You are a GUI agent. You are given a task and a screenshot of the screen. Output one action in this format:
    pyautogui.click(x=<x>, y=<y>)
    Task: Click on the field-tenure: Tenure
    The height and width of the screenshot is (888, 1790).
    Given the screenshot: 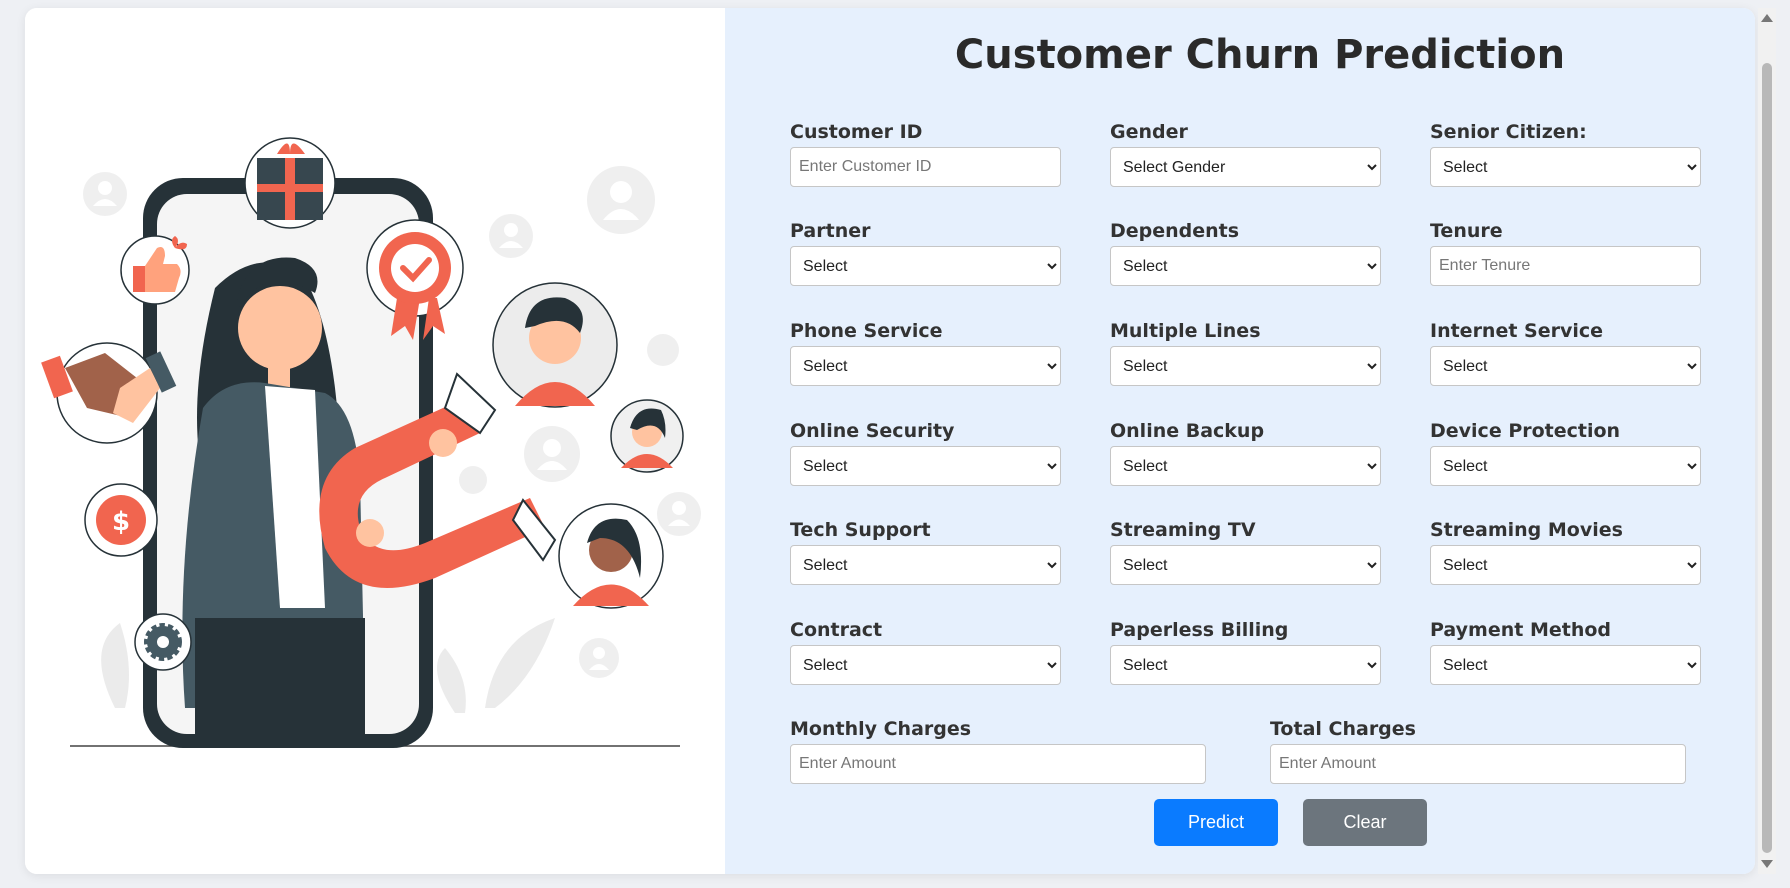 What is the action you would take?
    pyautogui.click(x=1565, y=252)
    